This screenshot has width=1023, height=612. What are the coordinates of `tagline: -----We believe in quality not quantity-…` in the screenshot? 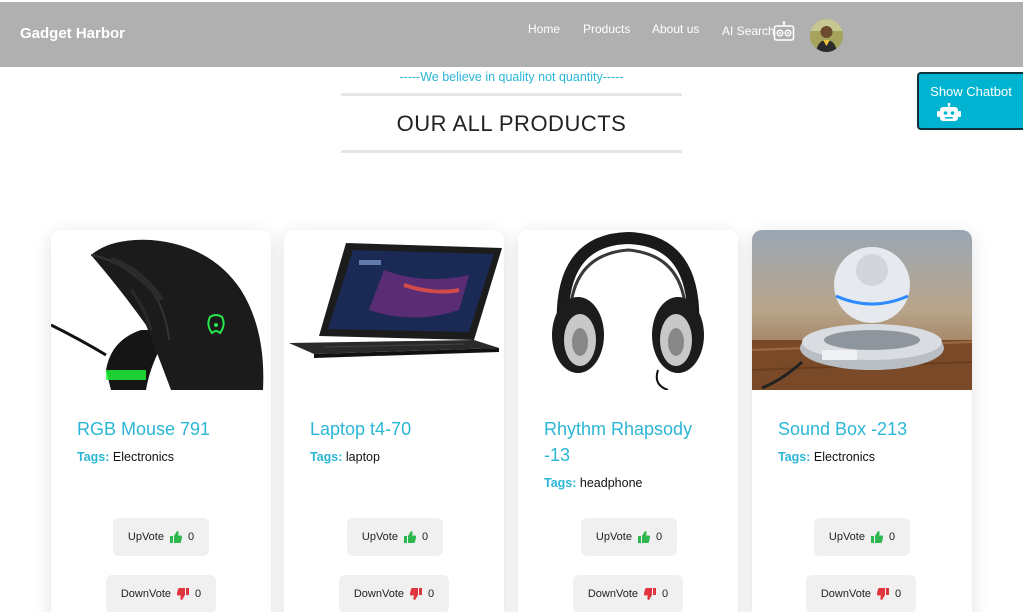 It's located at (511, 77).